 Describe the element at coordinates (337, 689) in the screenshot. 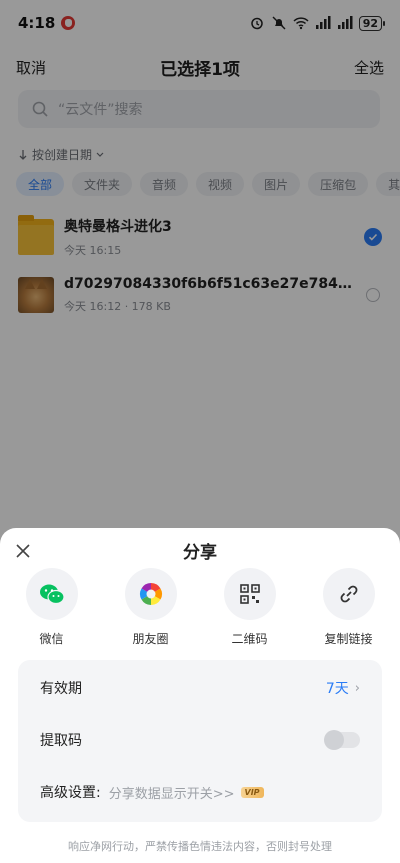

I see `validity-value-text: 7天` at that location.